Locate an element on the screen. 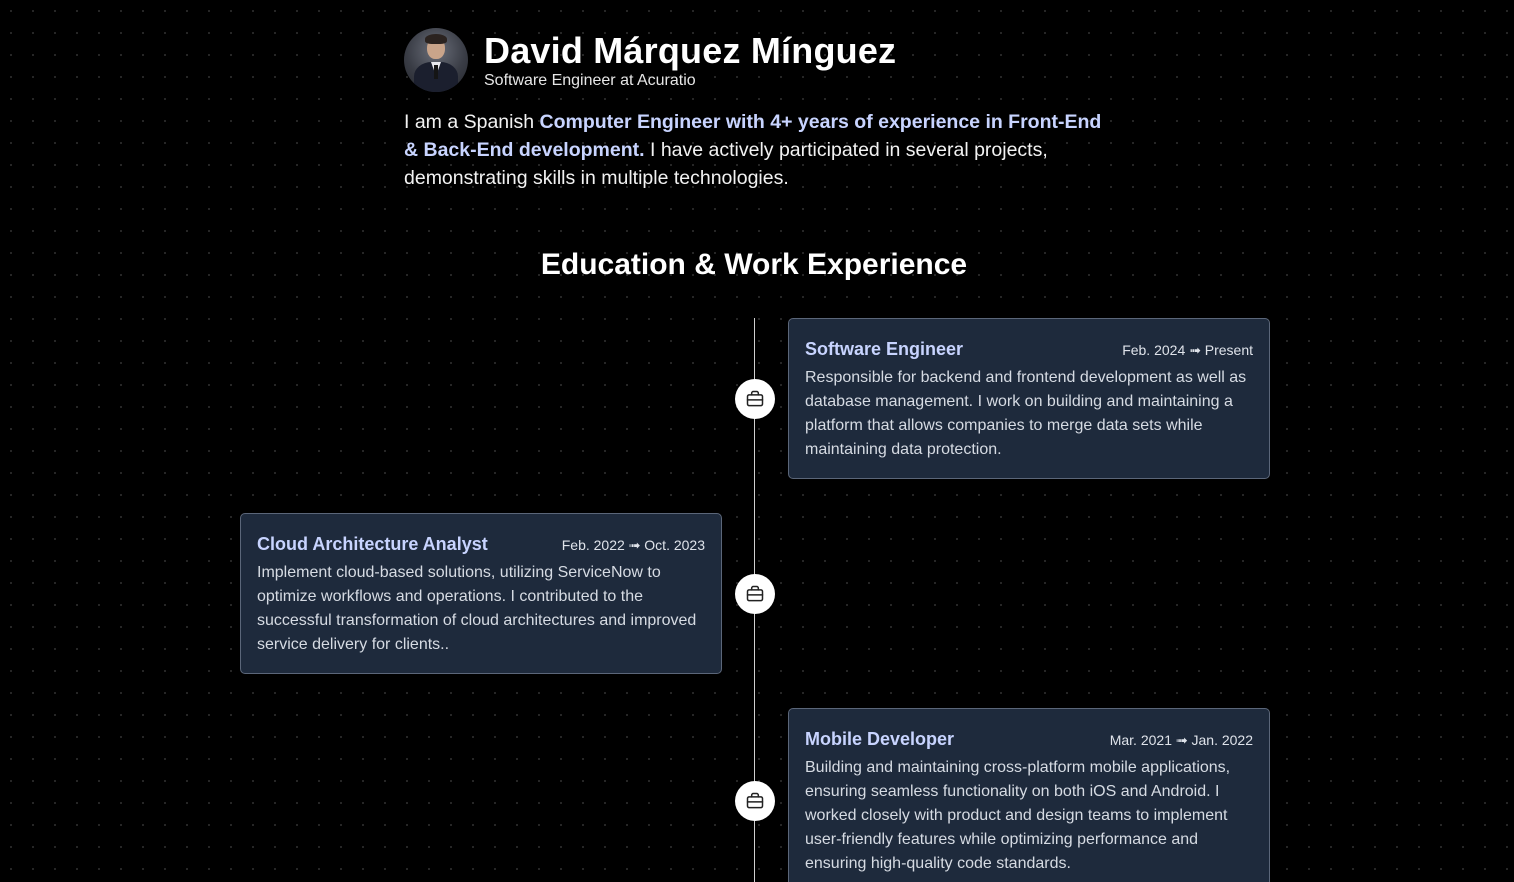 Image resolution: width=1514 pixels, height=882 pixels. profile-name: David Márquez Mínguez is located at coordinates (690, 50).